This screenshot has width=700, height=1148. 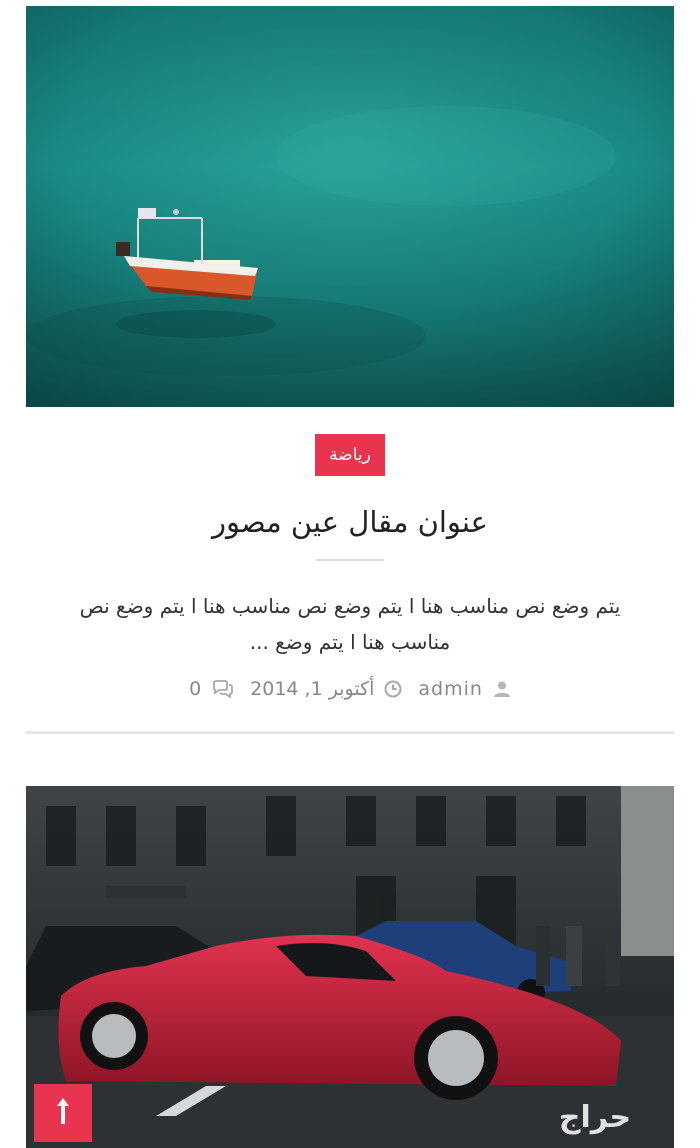 What do you see at coordinates (350, 455) in the screenshot?
I see `category-badge: رياضة` at bounding box center [350, 455].